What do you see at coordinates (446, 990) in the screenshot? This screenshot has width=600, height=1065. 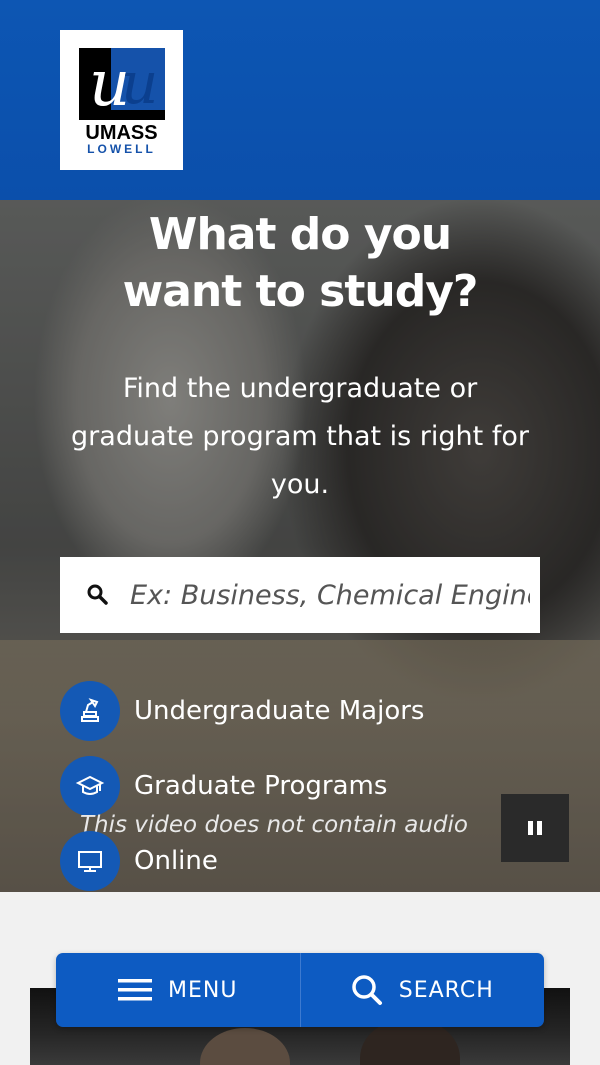 I see `search-label: SEARCH` at bounding box center [446, 990].